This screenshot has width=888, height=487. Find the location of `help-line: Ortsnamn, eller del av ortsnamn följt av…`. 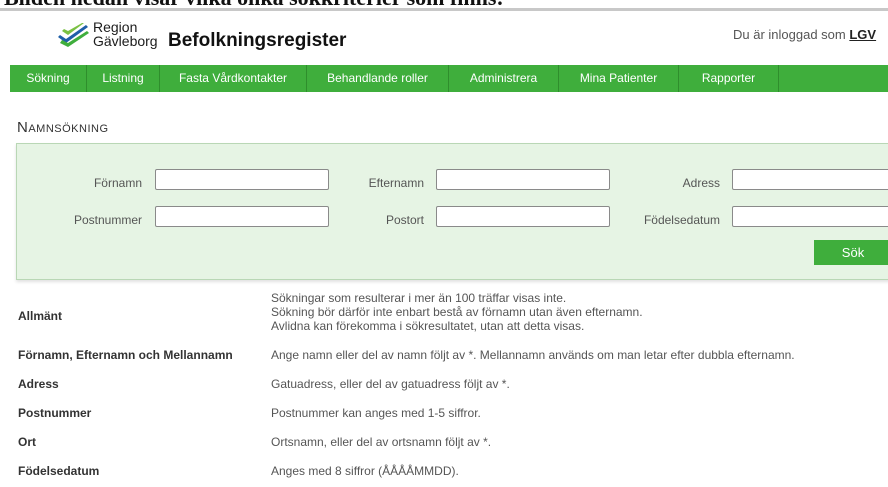

help-line: Ortsnamn, eller del av ortsnamn följt av… is located at coordinates (381, 442).